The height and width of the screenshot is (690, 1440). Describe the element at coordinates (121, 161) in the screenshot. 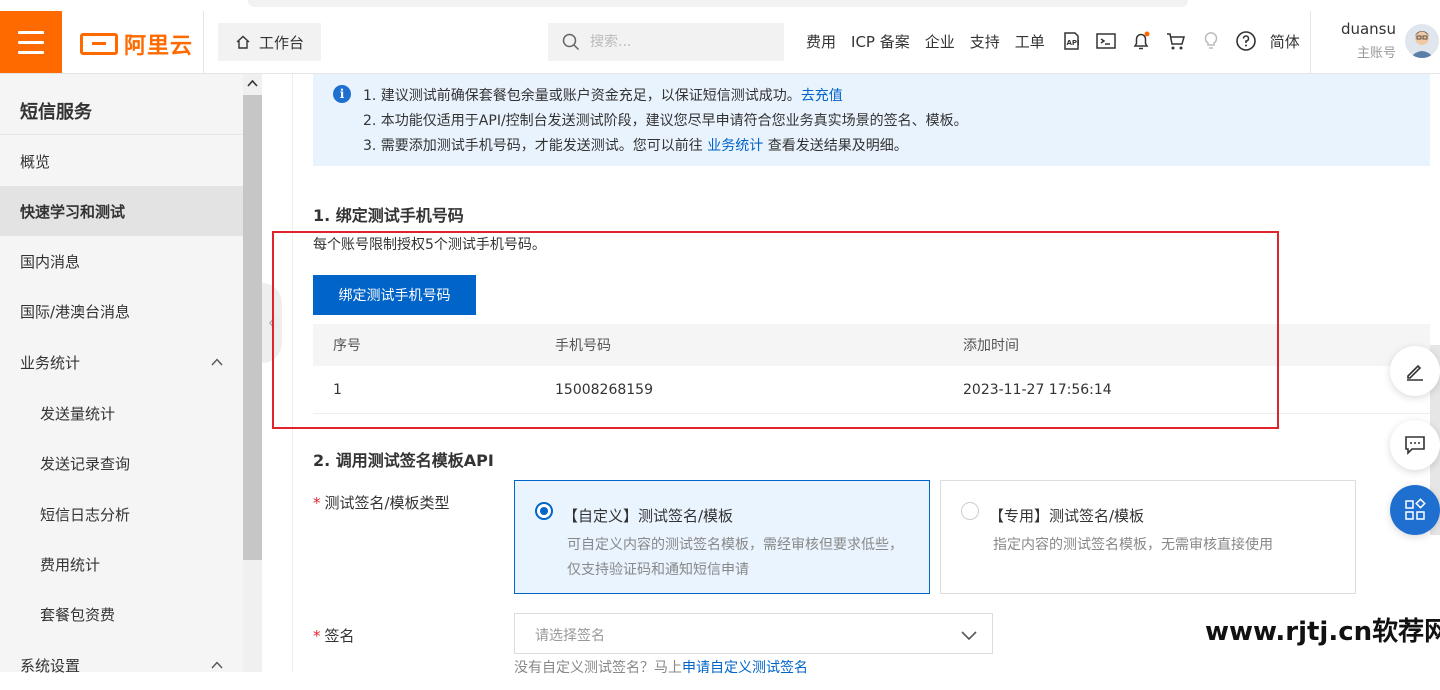

I see `sidebar-item-overview: 概览` at that location.